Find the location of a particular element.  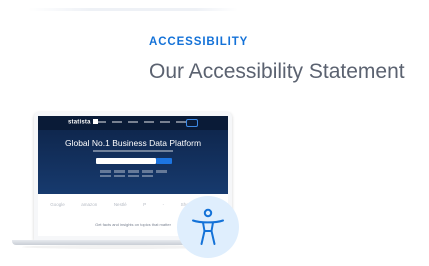

screen-search-input is located at coordinates (126, 161).